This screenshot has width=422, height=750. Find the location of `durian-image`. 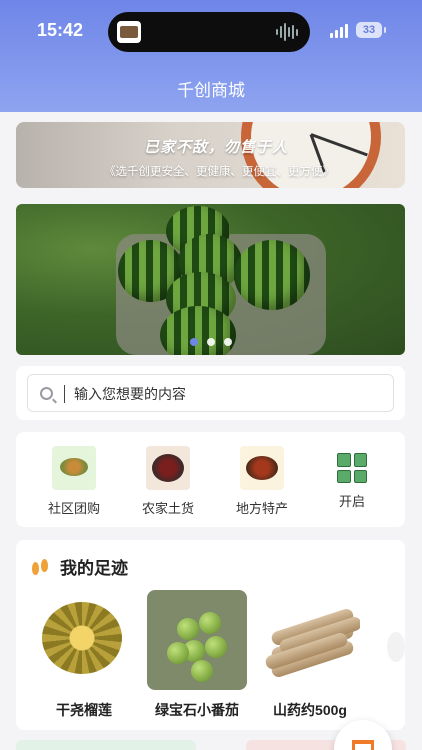

durian-image is located at coordinates (84, 640).